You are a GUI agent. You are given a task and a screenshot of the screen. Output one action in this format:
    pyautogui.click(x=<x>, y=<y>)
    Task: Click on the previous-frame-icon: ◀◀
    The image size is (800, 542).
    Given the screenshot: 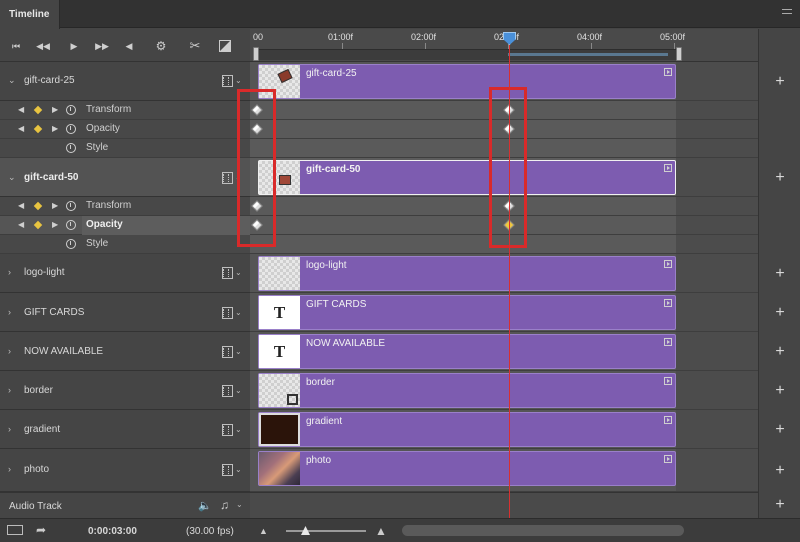 What is the action you would take?
    pyautogui.click(x=43, y=46)
    